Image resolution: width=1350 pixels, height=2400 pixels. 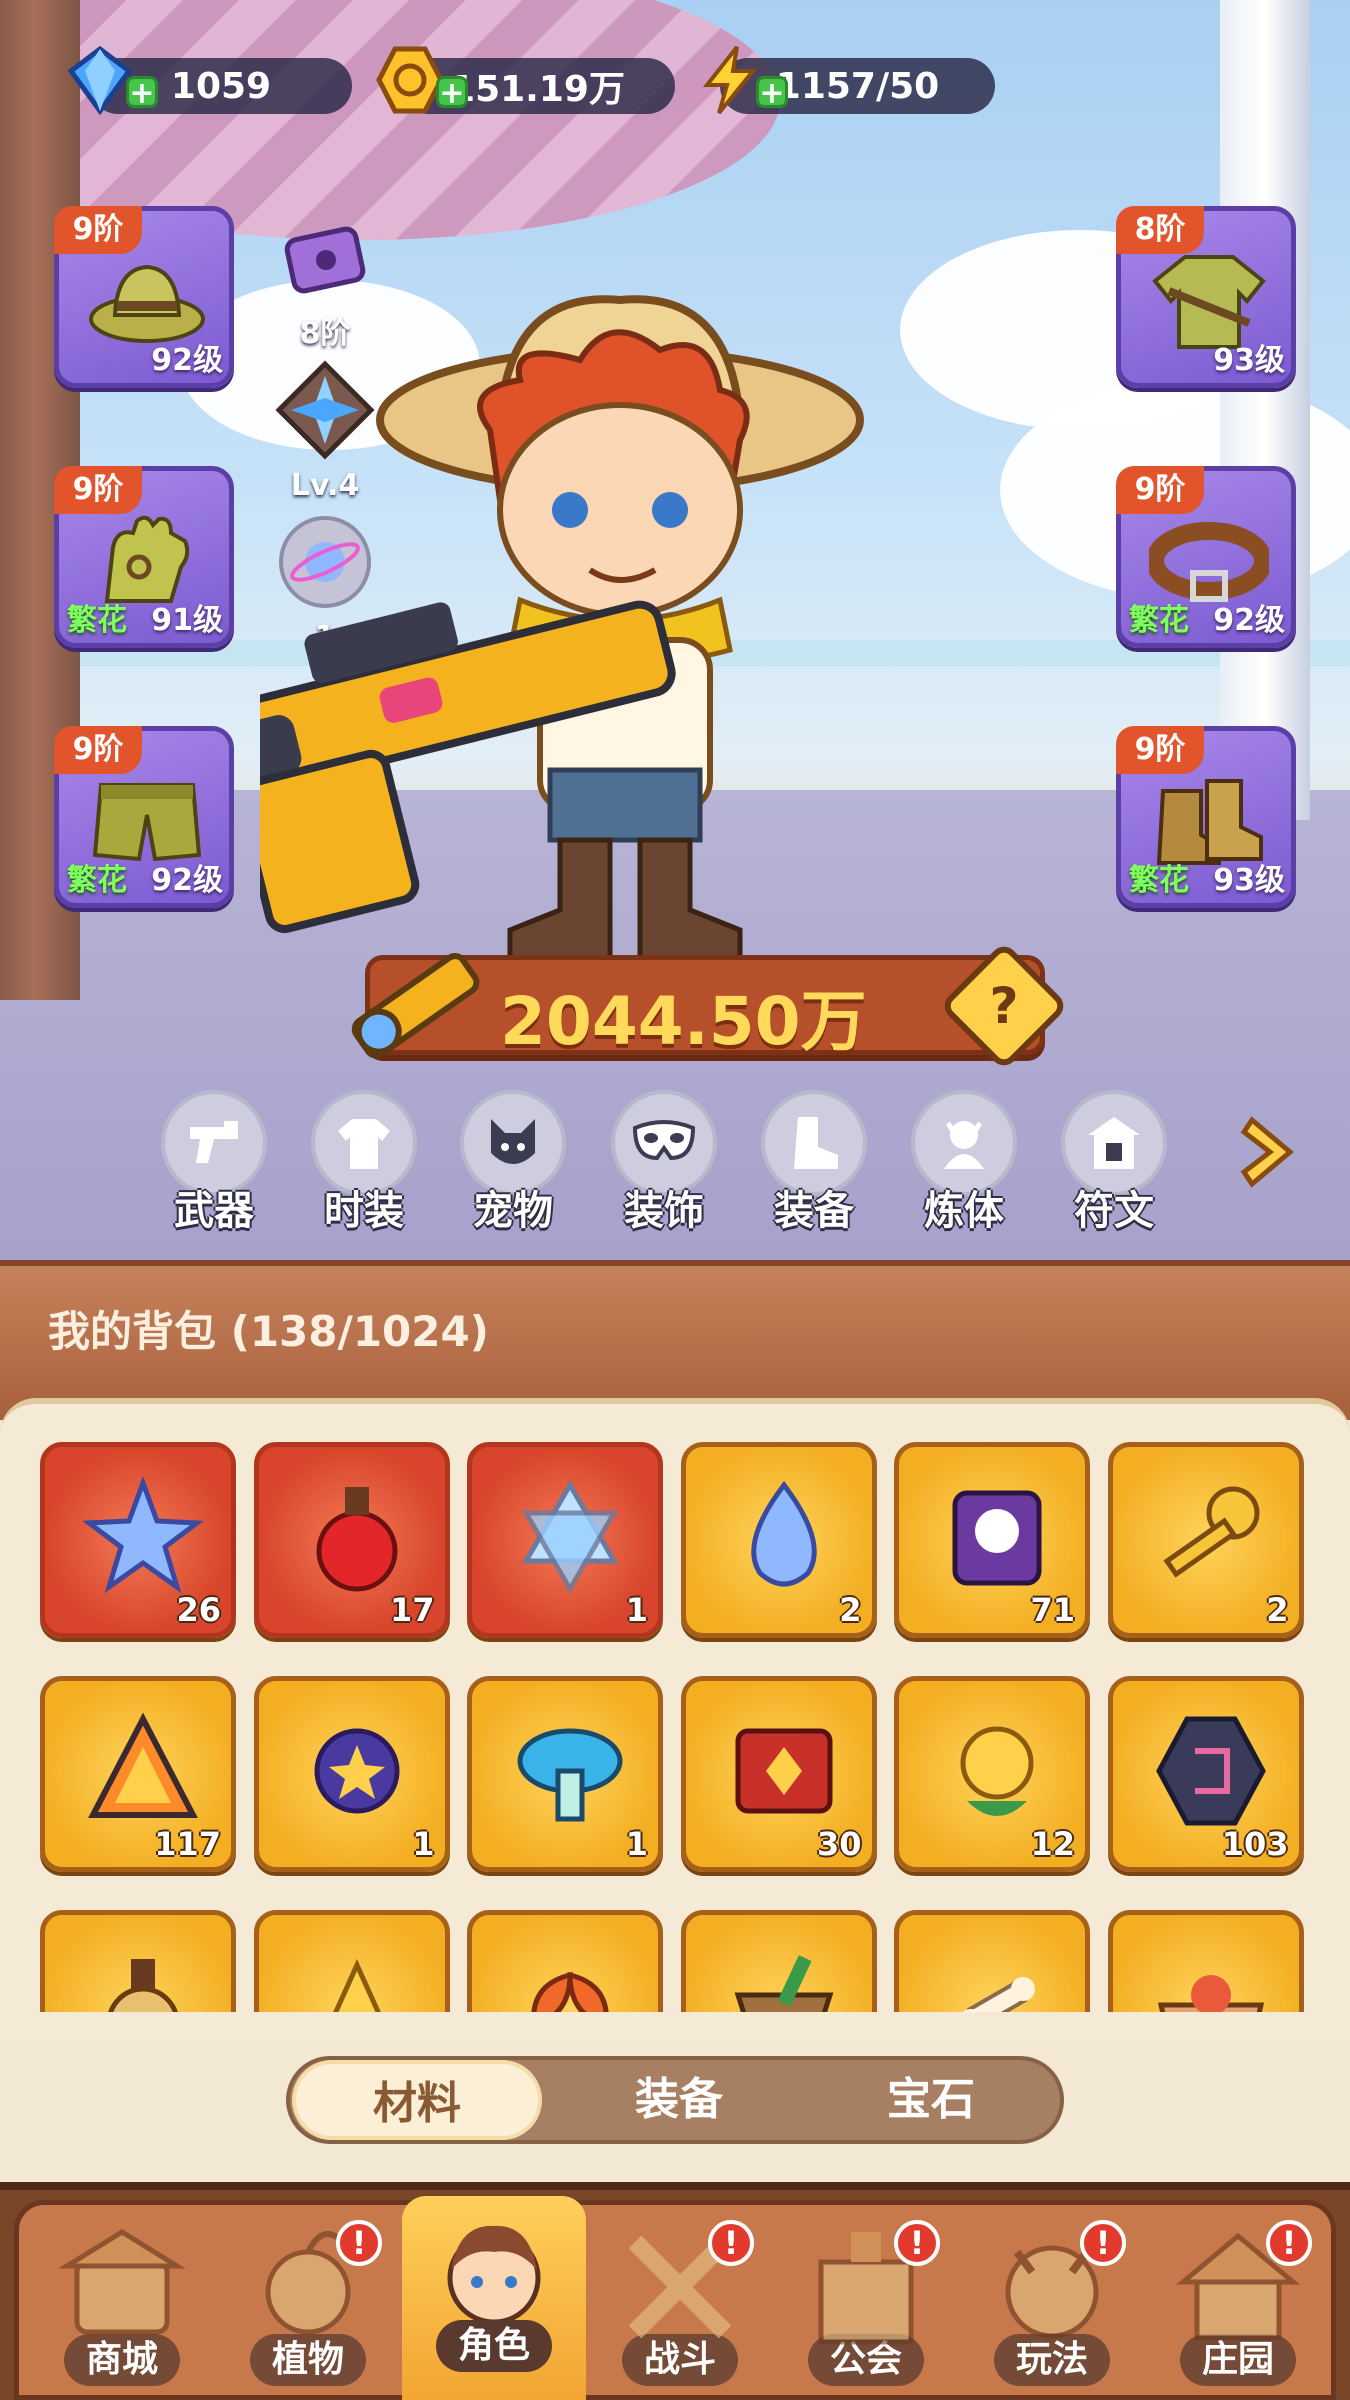 What do you see at coordinates (839, 1844) in the screenshot?
I see `item-count: 30` at bounding box center [839, 1844].